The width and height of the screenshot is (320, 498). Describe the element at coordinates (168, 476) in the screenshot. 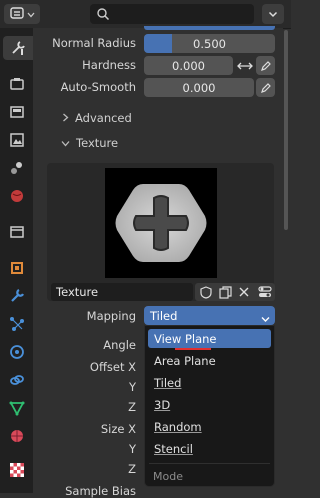

I see `menu-title: Mode` at that location.